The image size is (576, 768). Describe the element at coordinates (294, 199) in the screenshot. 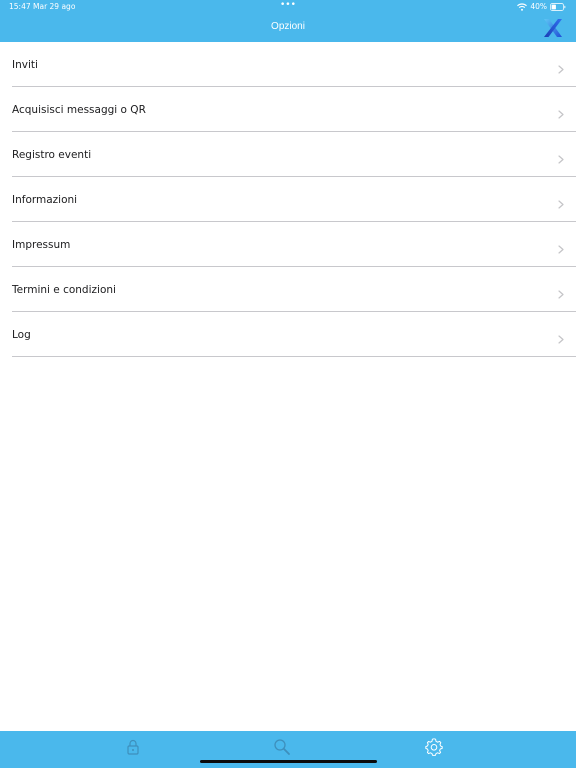

I see `menu-item: Informazioni` at that location.